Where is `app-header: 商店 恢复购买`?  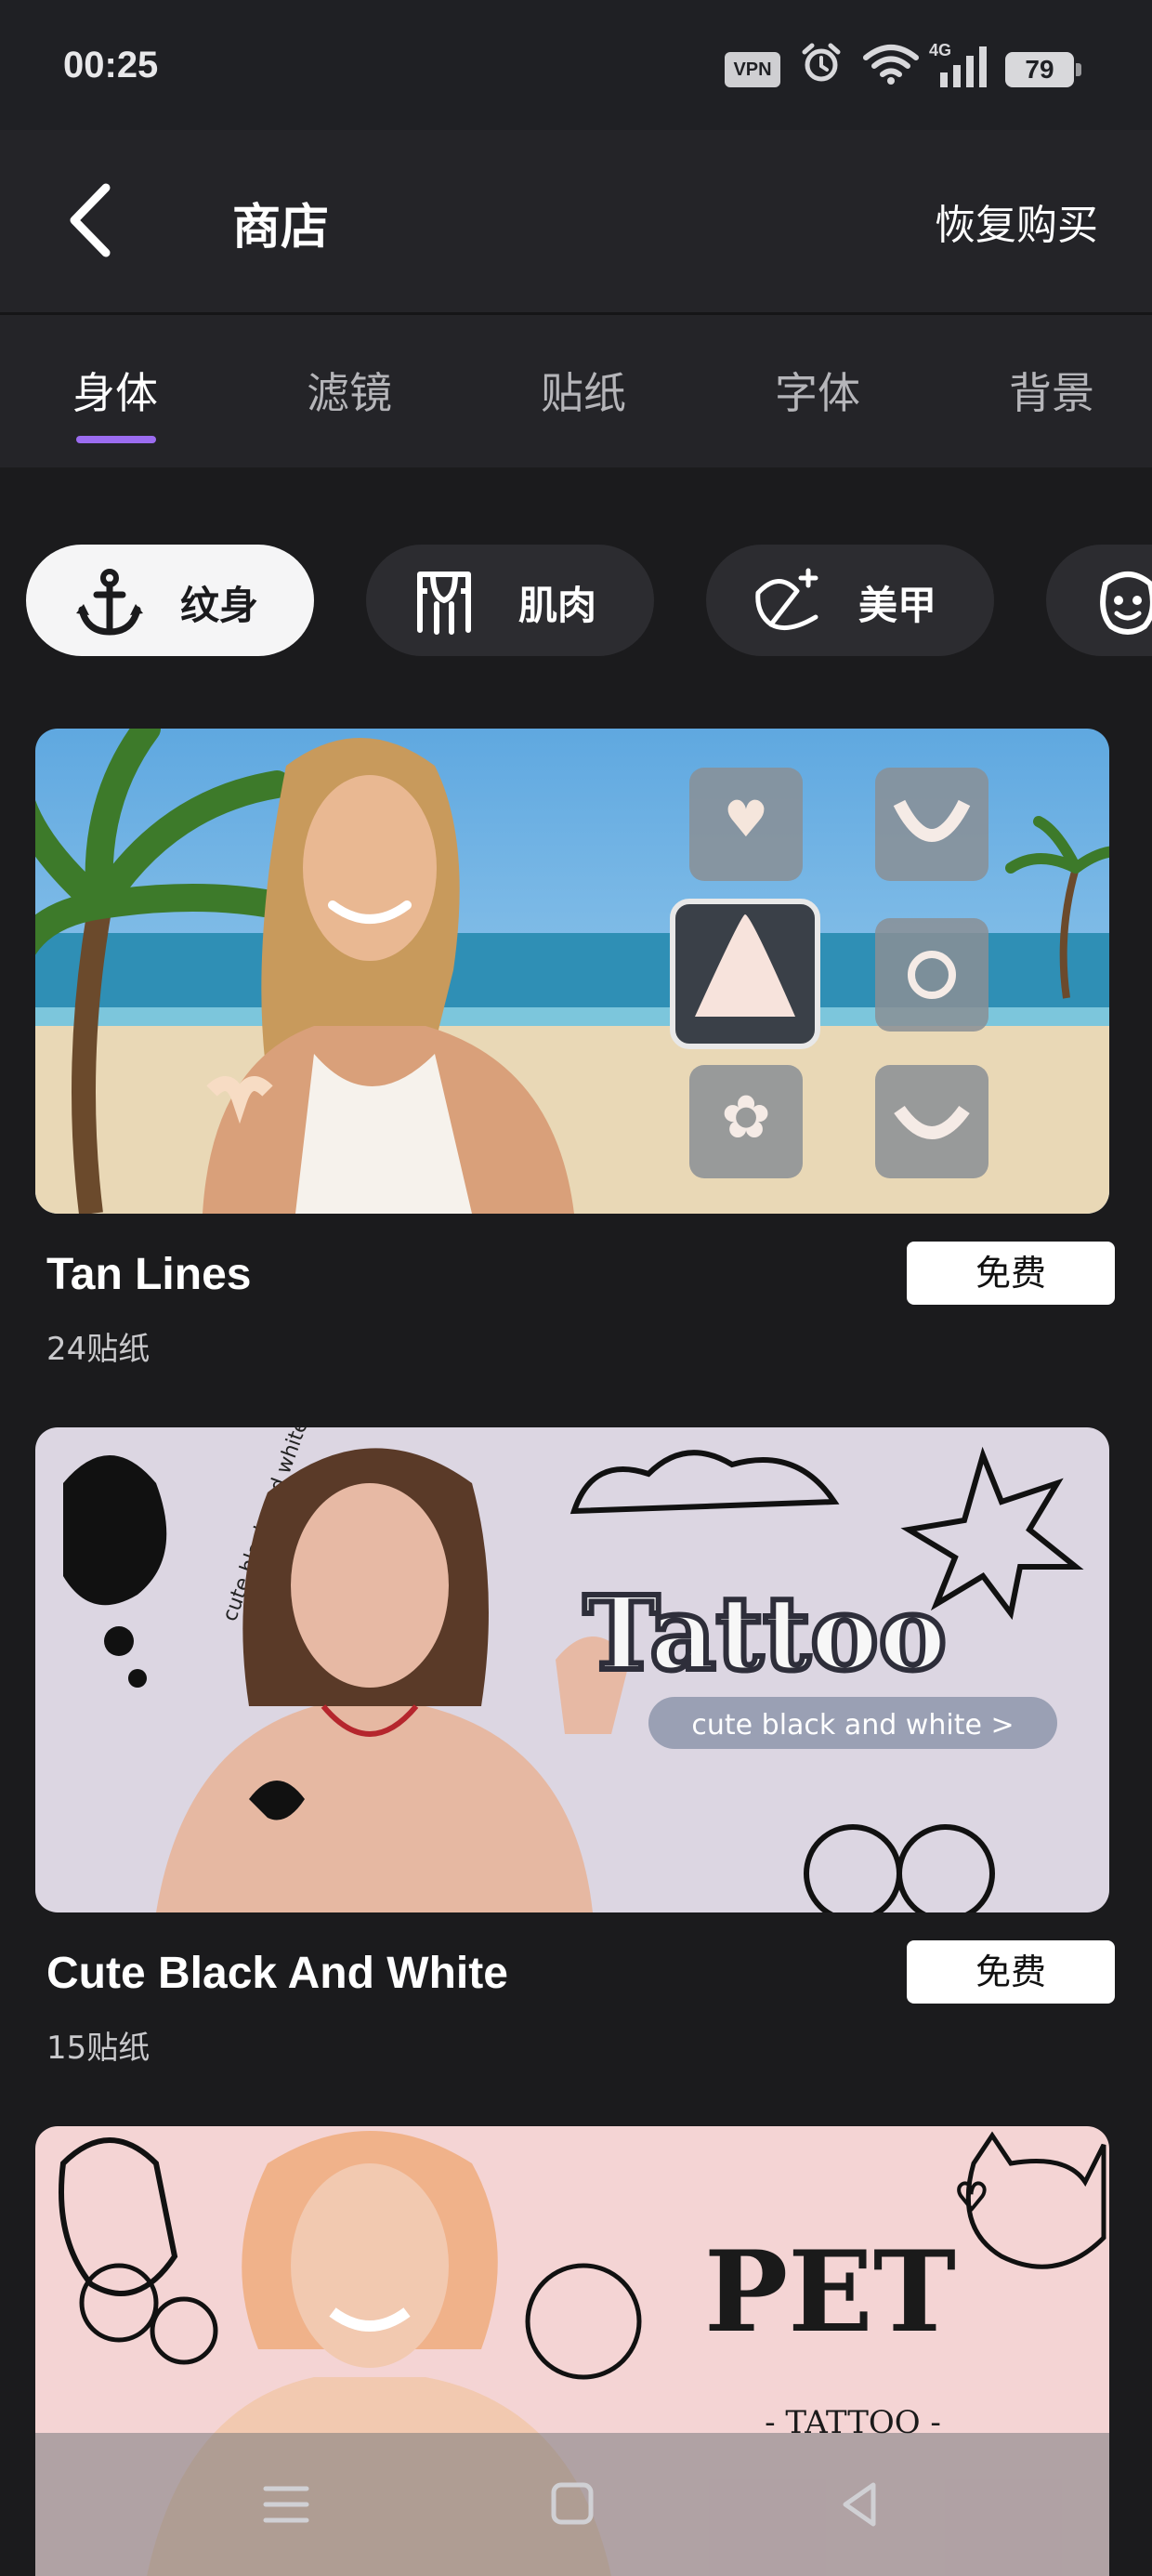 app-header: 商店 恢复购买 is located at coordinates (576, 221).